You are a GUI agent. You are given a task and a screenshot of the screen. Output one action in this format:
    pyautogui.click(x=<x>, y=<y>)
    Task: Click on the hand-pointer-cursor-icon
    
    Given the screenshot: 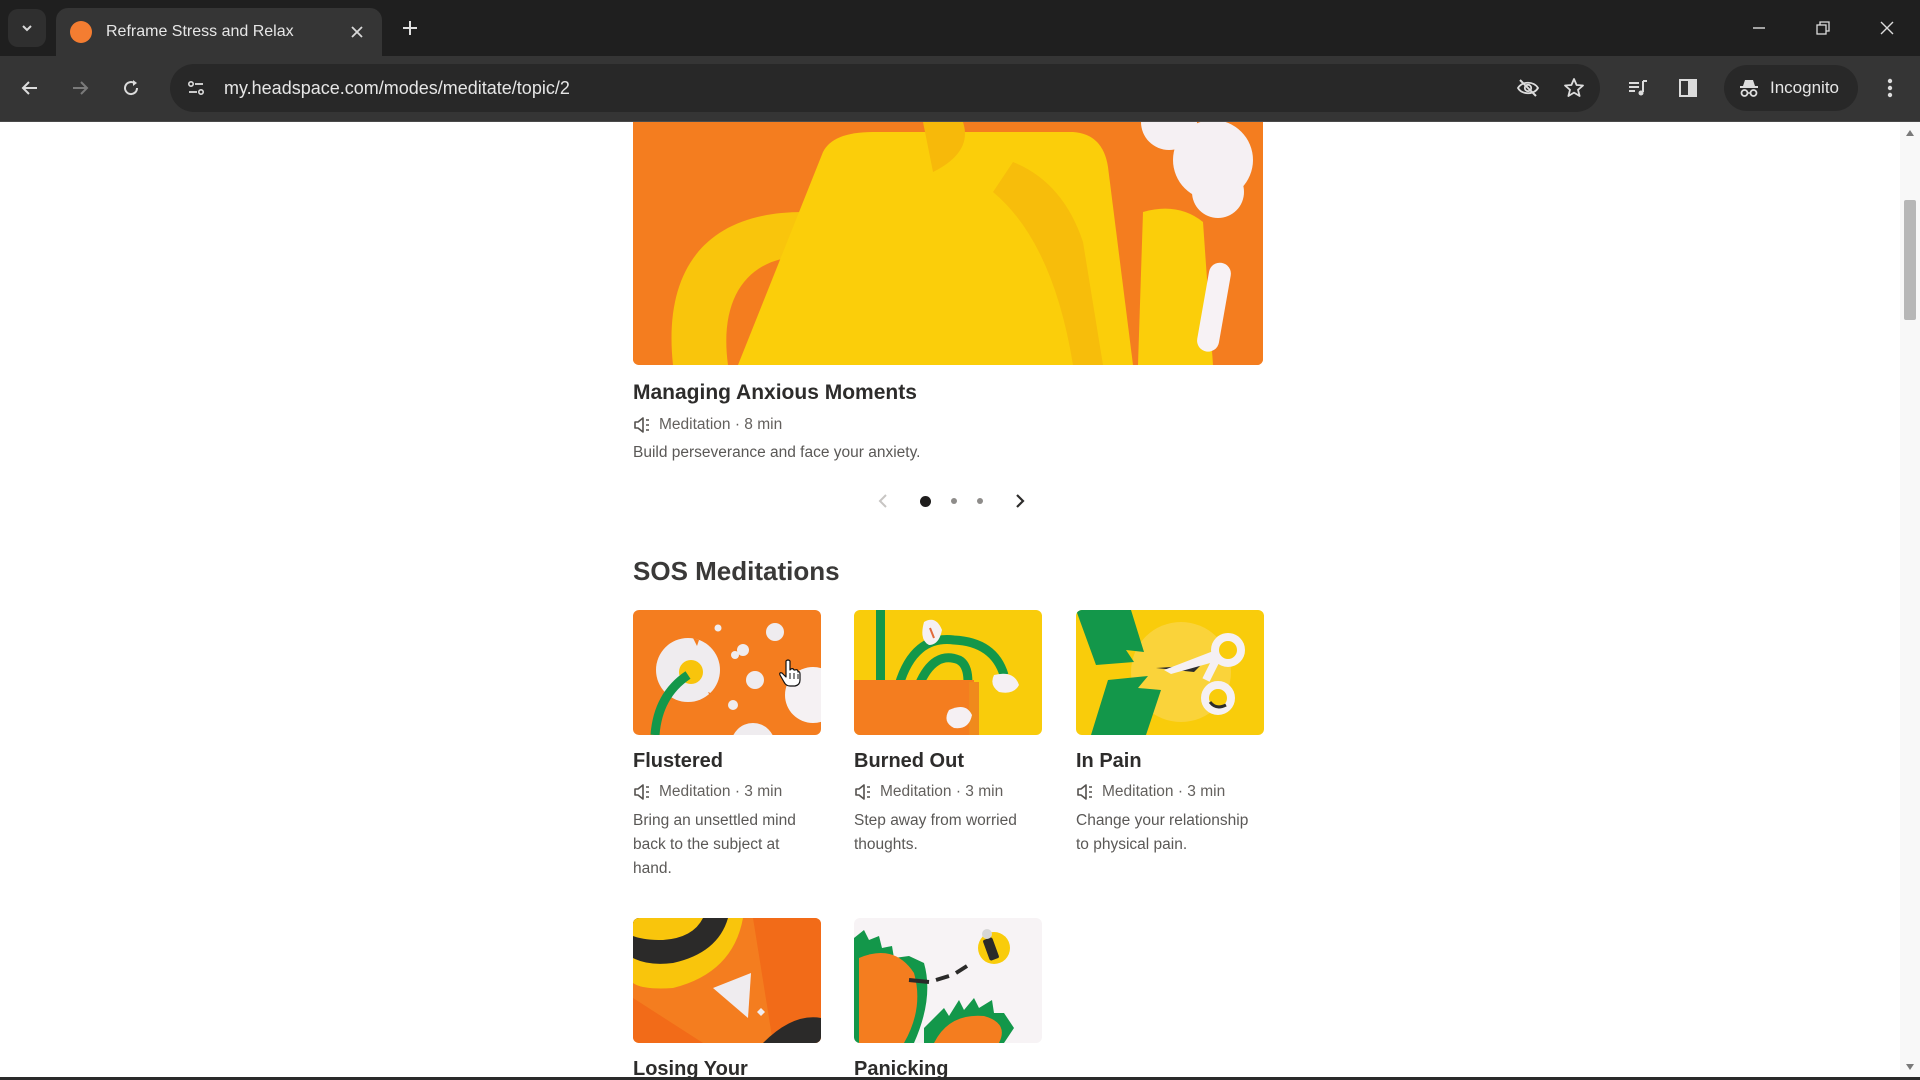 What is the action you would take?
    pyautogui.click(x=790, y=673)
    